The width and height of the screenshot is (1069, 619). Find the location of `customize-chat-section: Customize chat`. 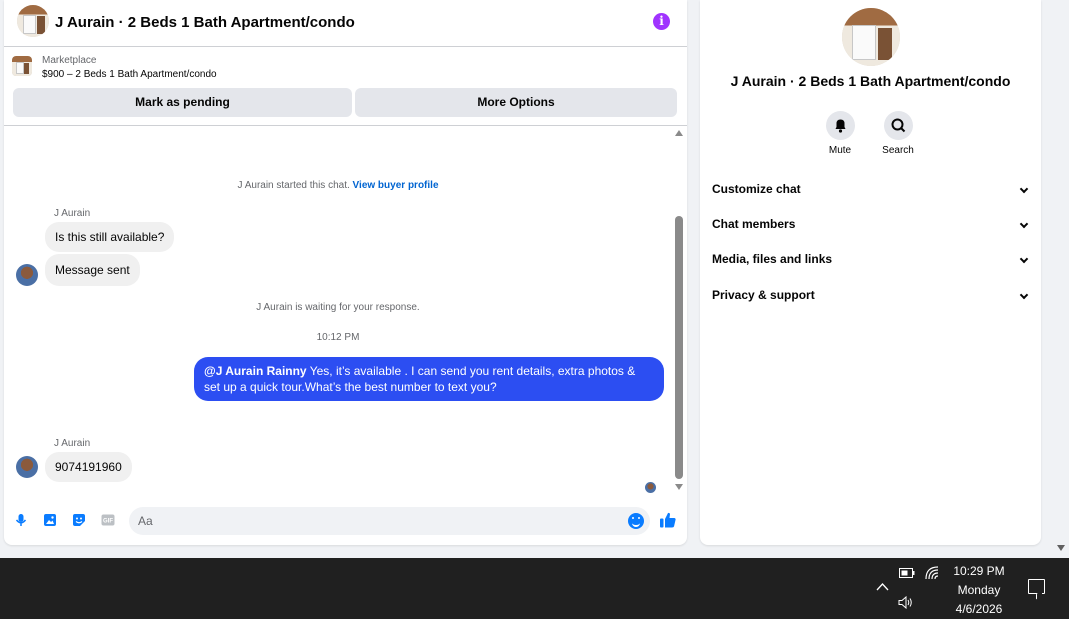

customize-chat-section: Customize chat is located at coordinates (870, 192).